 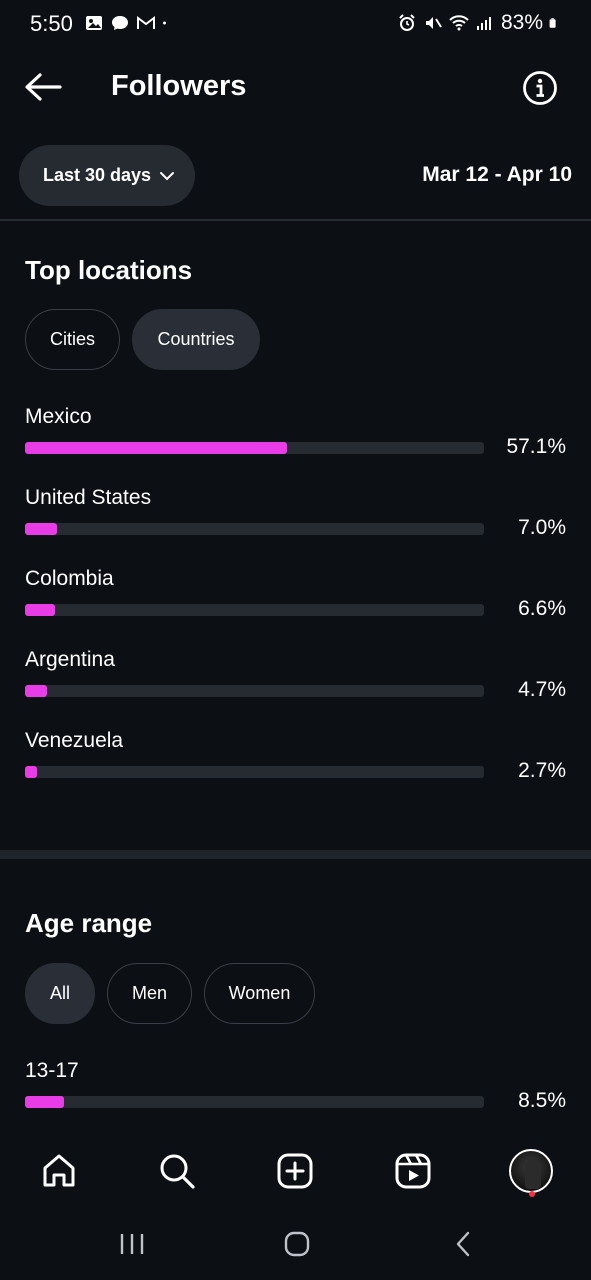 I want to click on location-row: Colombia 6.6%, so click(x=297, y=602).